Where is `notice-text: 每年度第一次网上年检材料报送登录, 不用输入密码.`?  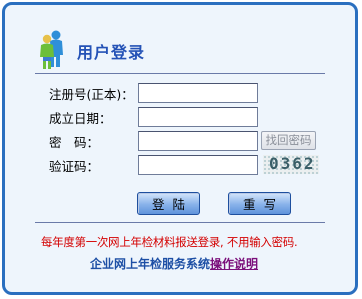
notice-text: 每年度第一次网上年检材料报送登录, 不用输入密码. is located at coordinates (169, 242).